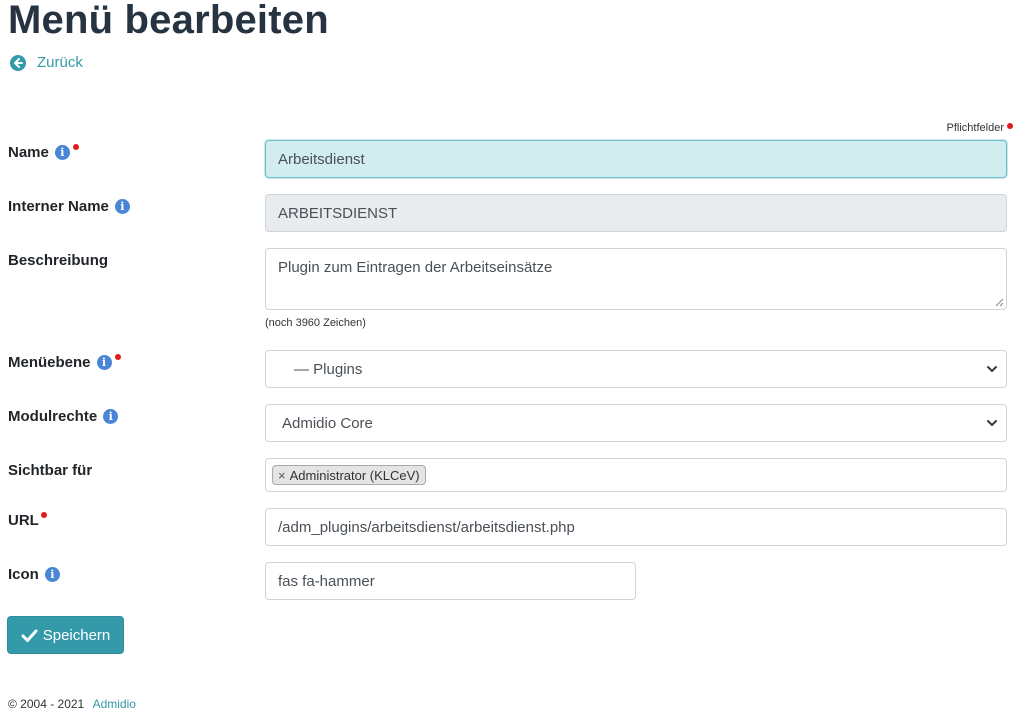 Image resolution: width=1026 pixels, height=721 pixels. What do you see at coordinates (450, 581) in the screenshot?
I see `icon-input: fas fa-hammer` at bounding box center [450, 581].